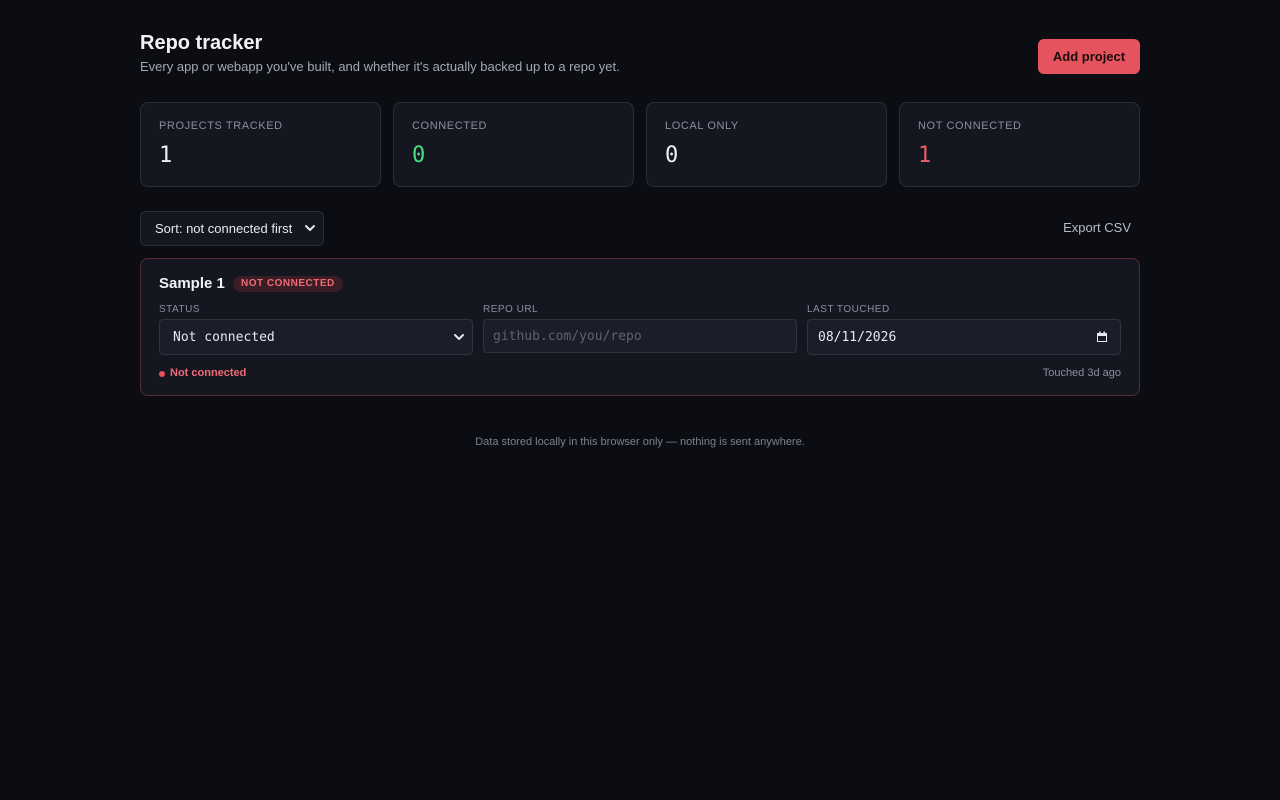 The width and height of the screenshot is (1280, 800). Describe the element at coordinates (232, 228) in the screenshot. I see `sort-select: Sort: not connected first` at that location.